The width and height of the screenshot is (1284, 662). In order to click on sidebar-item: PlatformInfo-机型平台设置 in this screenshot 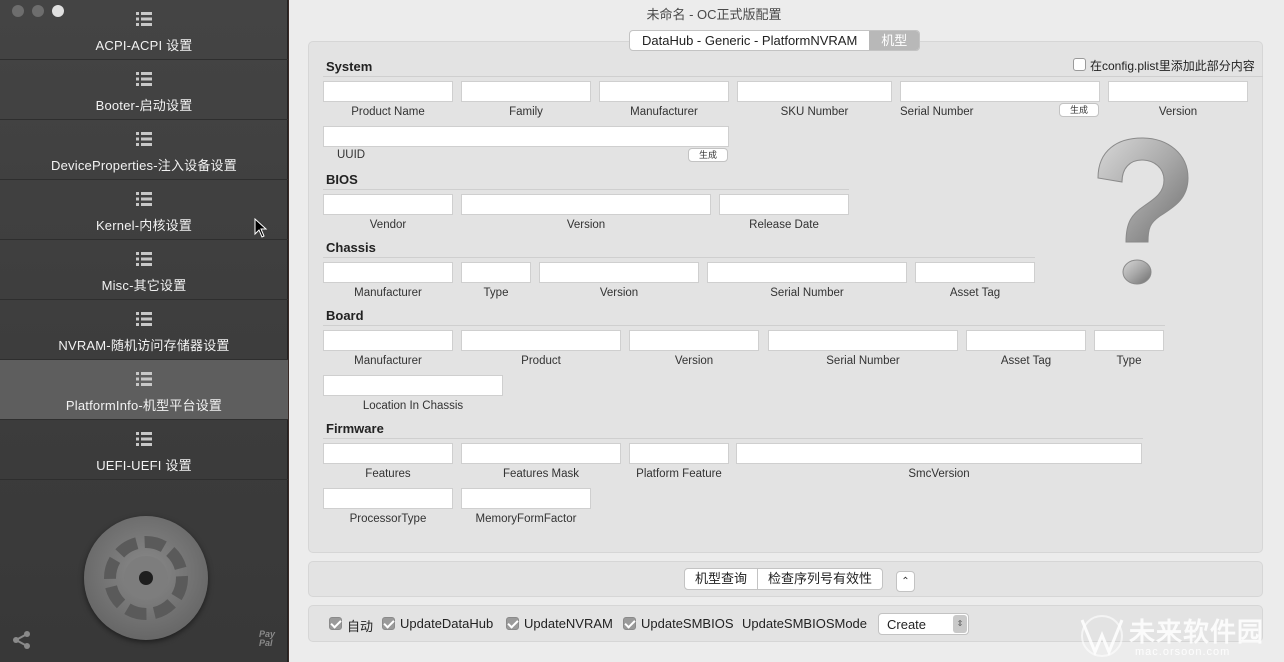, I will do `click(144, 390)`.